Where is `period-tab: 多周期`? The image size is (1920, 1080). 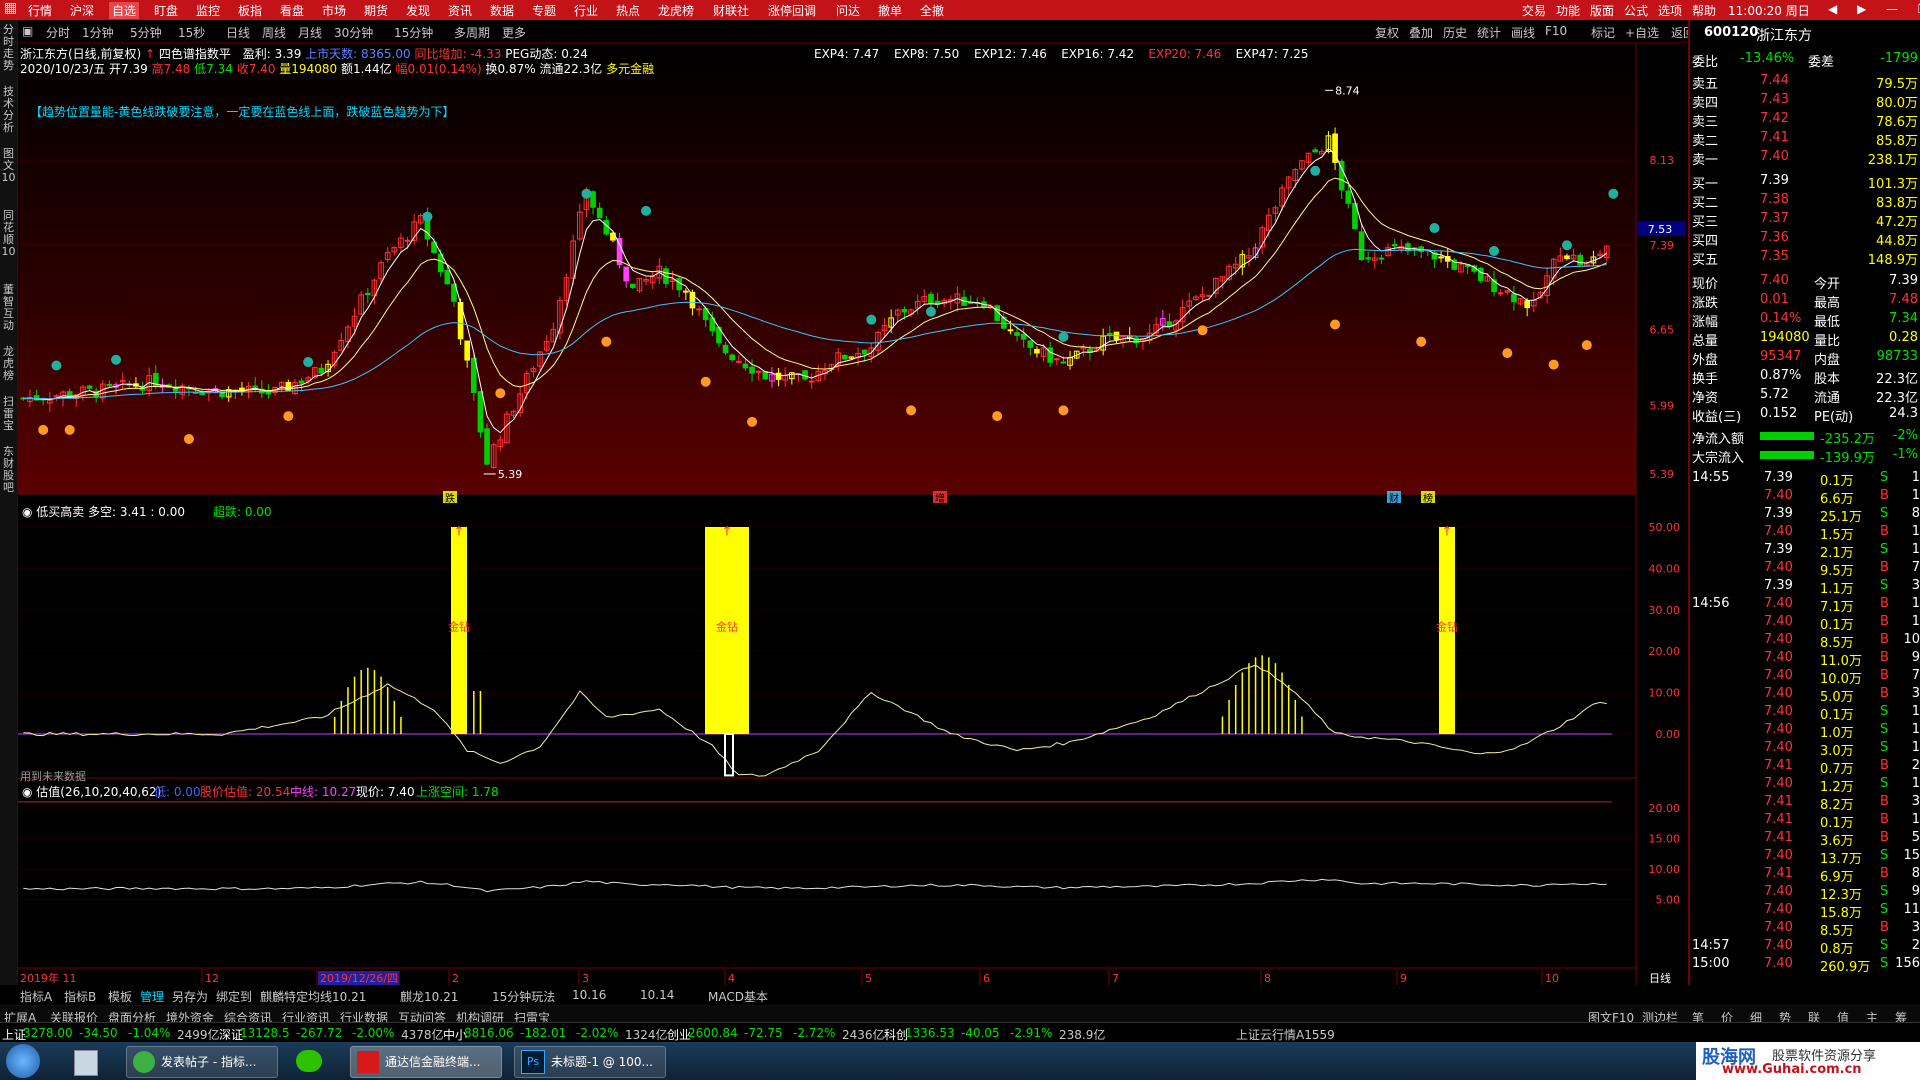 period-tab: 多周期 is located at coordinates (472, 32).